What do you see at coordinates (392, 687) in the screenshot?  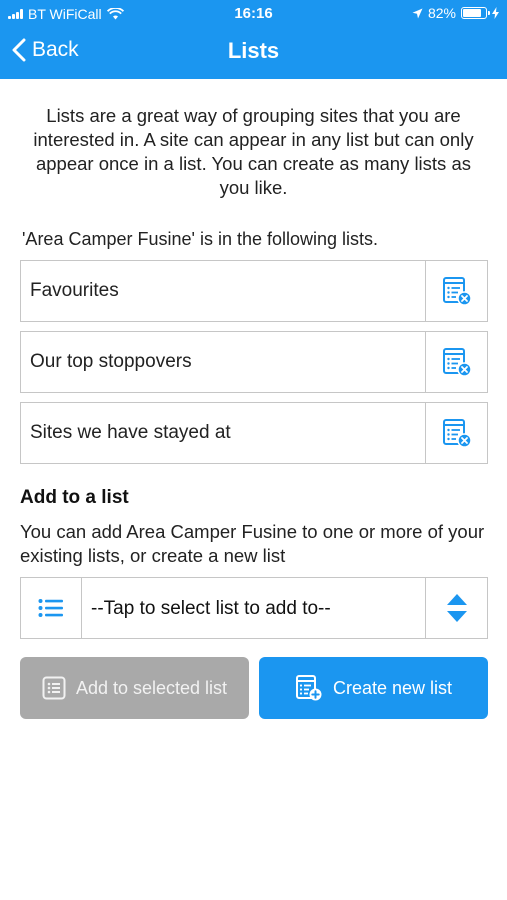 I see `create-new-list-label: Create new list` at bounding box center [392, 687].